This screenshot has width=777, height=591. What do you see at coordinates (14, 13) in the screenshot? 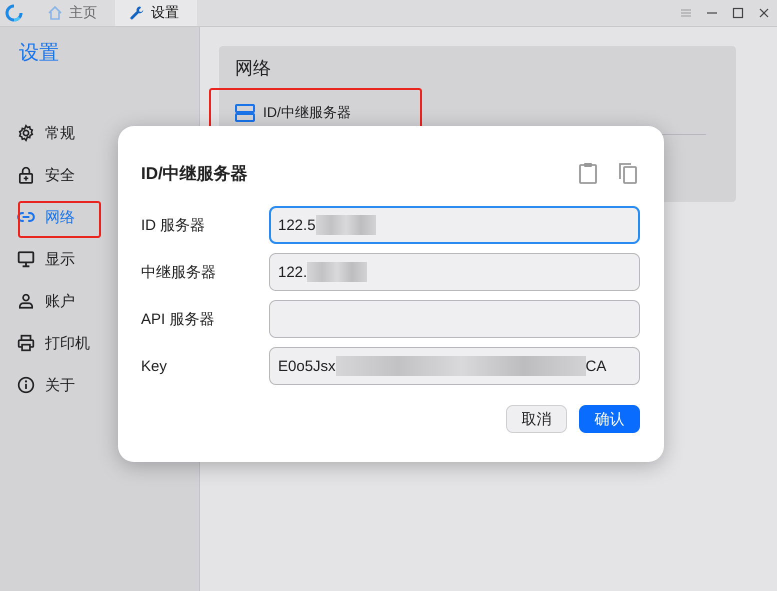
I see `app-logo` at bounding box center [14, 13].